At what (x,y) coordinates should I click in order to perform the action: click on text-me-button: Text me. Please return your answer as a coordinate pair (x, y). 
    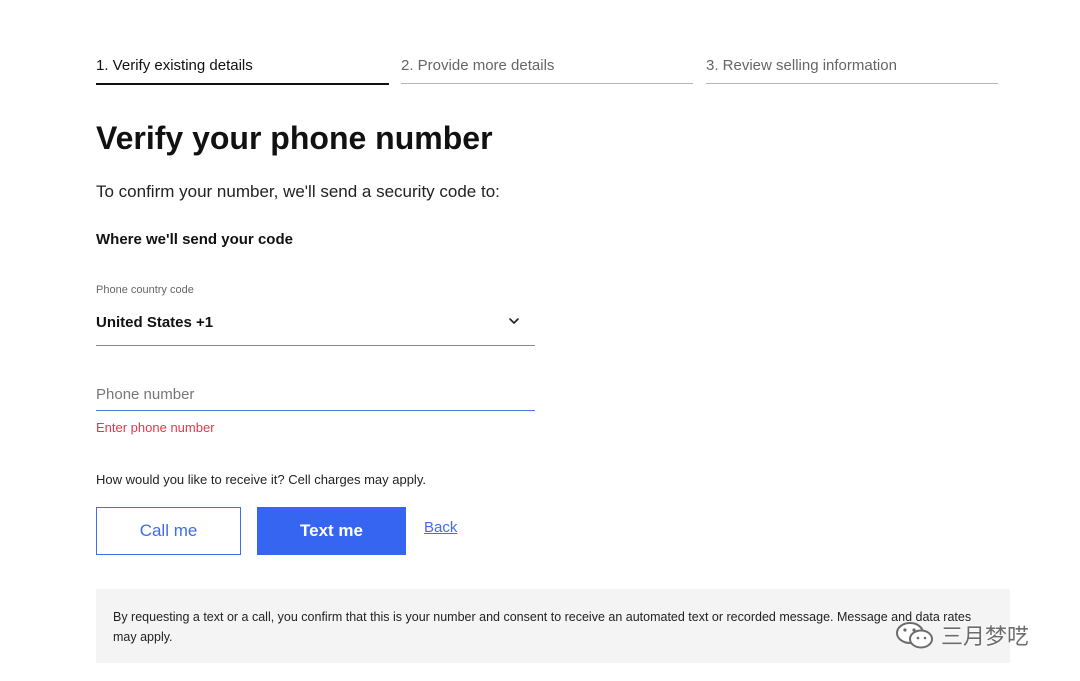
    Looking at the image, I should click on (331, 531).